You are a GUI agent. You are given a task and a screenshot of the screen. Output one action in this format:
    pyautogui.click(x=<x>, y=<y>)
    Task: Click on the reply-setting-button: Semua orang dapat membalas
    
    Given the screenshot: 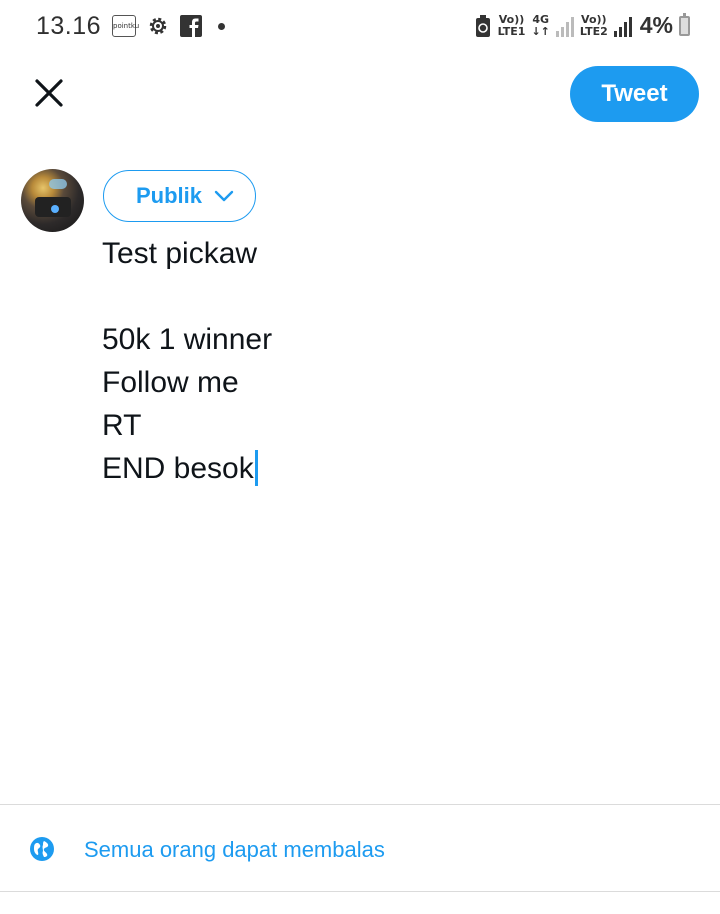 What is the action you would take?
    pyautogui.click(x=360, y=848)
    